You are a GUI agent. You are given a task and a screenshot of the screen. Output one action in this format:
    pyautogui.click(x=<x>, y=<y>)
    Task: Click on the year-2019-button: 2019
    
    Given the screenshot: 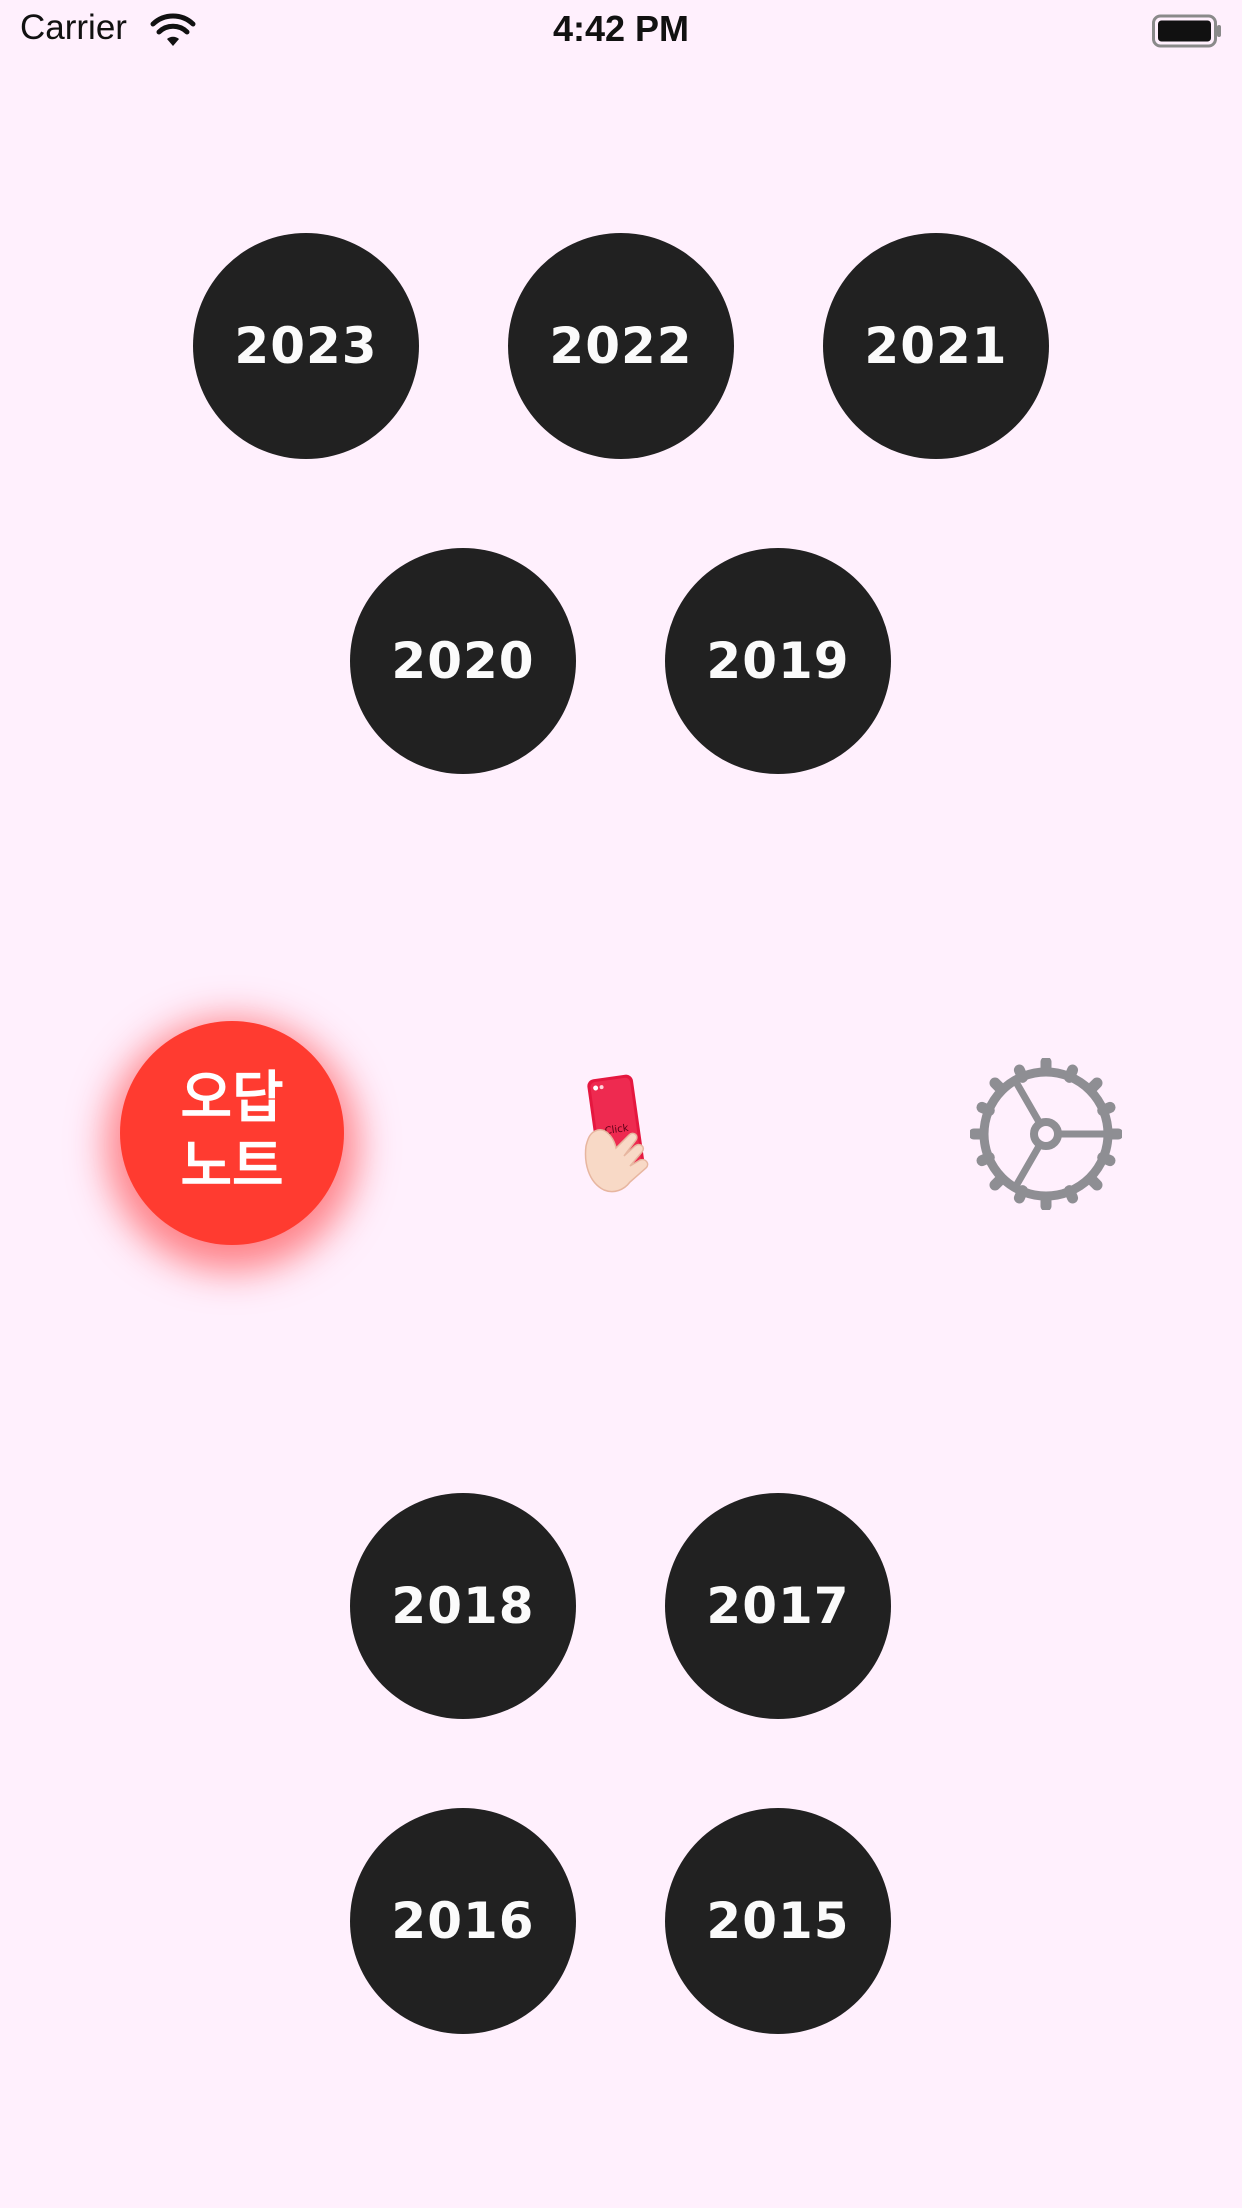 What is the action you would take?
    pyautogui.click(x=778, y=661)
    